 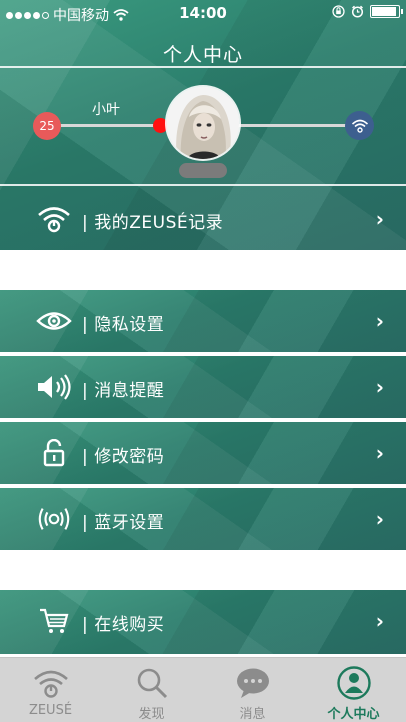 What do you see at coordinates (106, 110) in the screenshot?
I see `user-name: 小叶` at bounding box center [106, 110].